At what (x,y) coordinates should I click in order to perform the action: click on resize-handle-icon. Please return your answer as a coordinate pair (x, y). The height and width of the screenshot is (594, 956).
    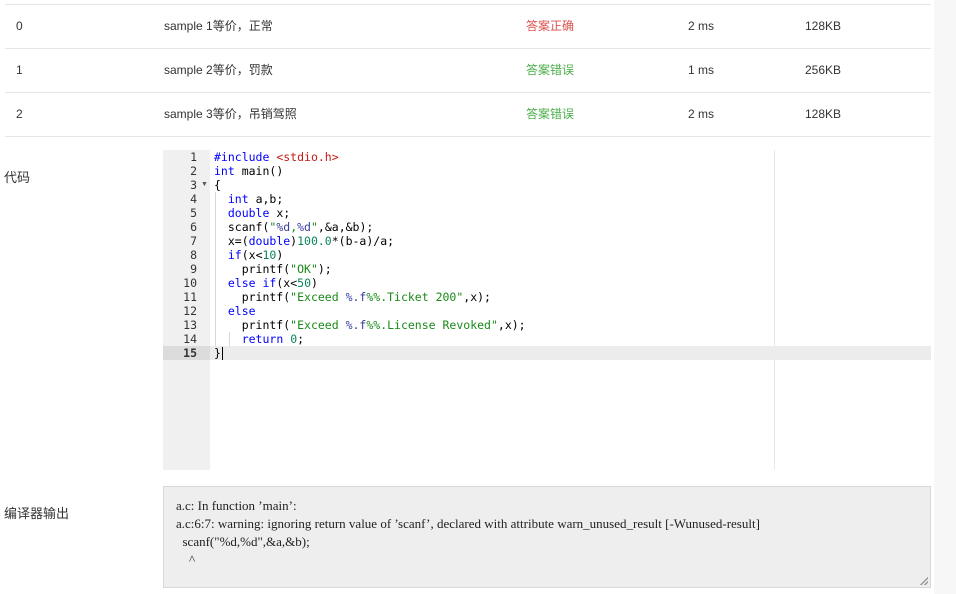
    Looking at the image, I should click on (924, 581).